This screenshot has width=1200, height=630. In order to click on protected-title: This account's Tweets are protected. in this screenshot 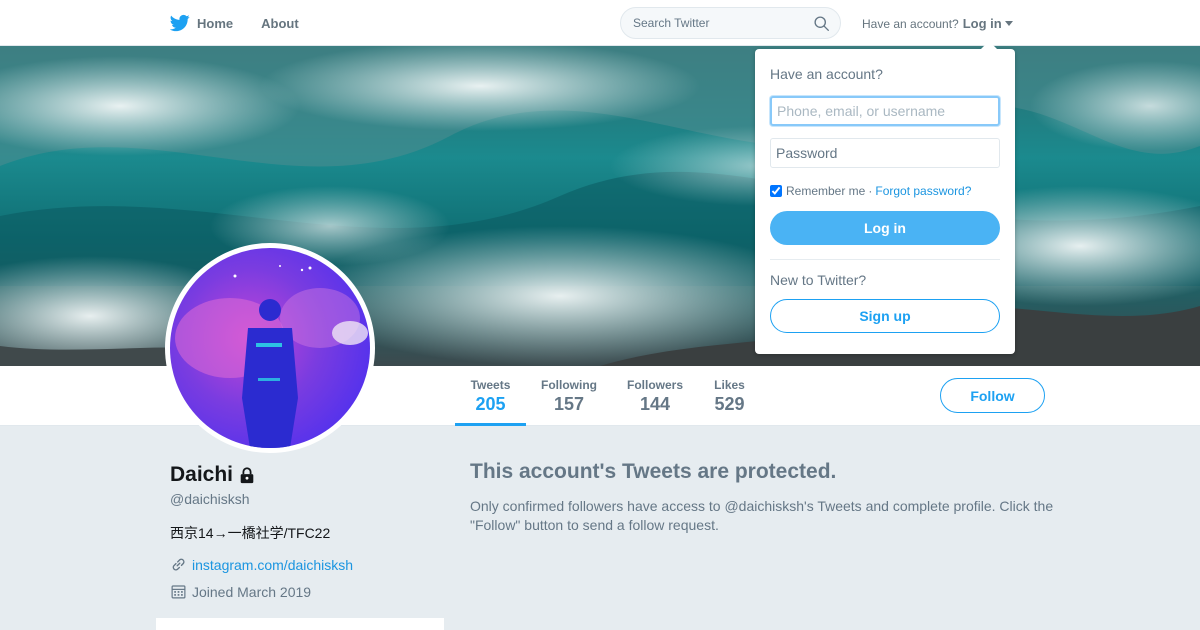, I will do `click(653, 471)`.